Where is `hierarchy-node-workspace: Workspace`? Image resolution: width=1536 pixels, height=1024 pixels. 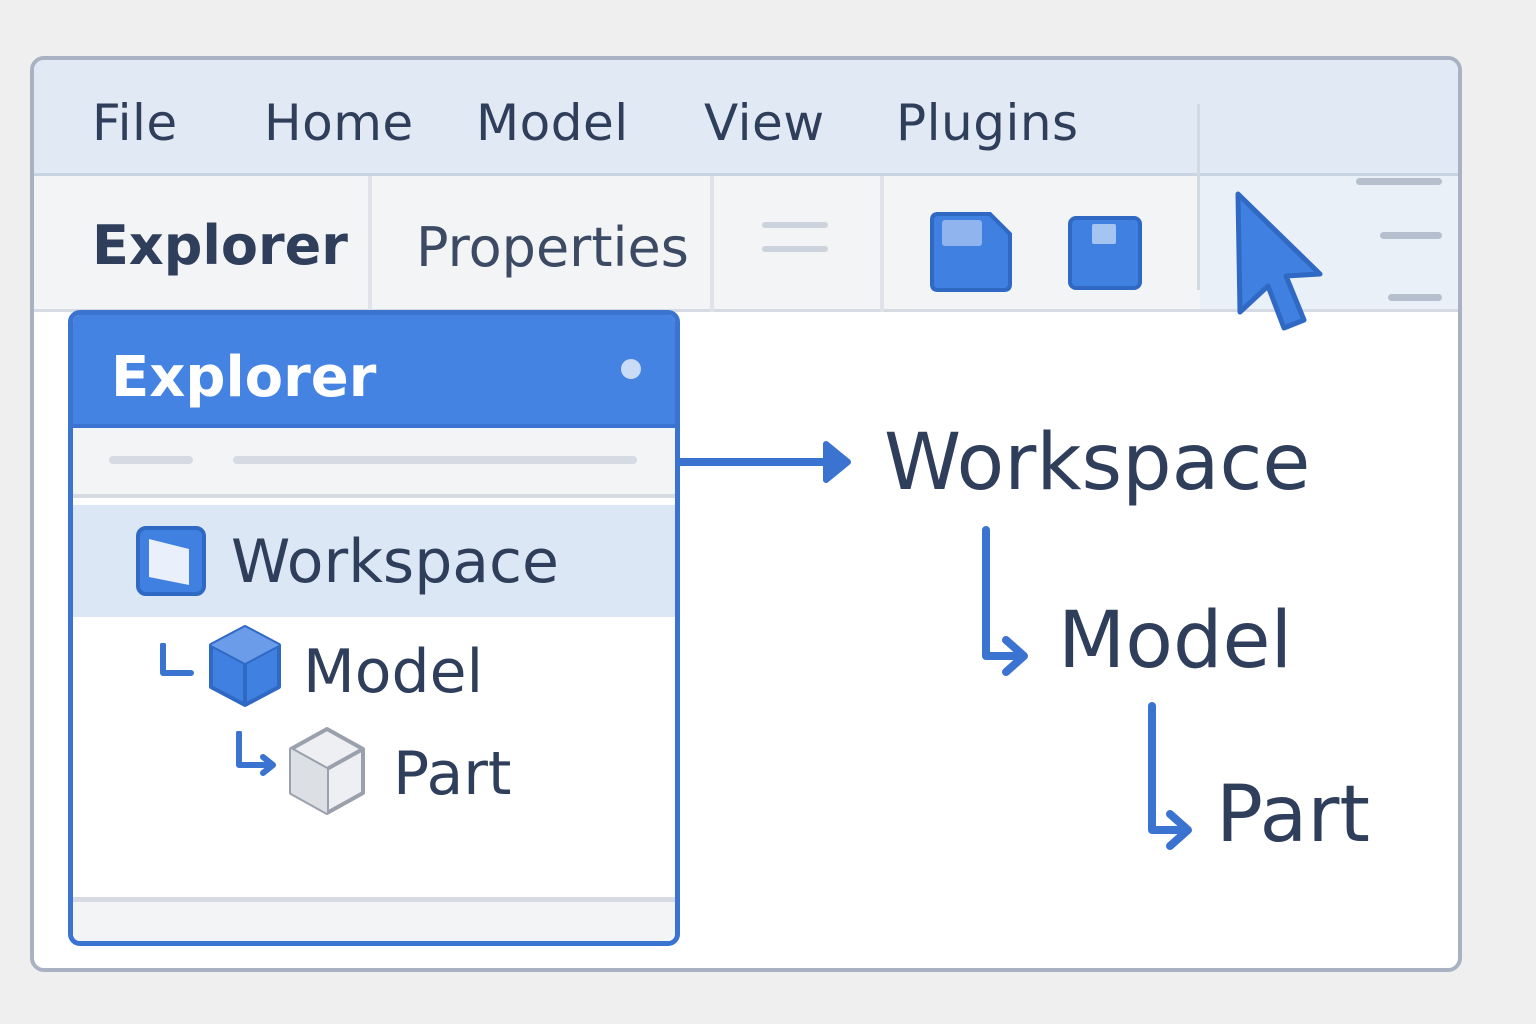
hierarchy-node-workspace: Workspace is located at coordinates (1097, 463).